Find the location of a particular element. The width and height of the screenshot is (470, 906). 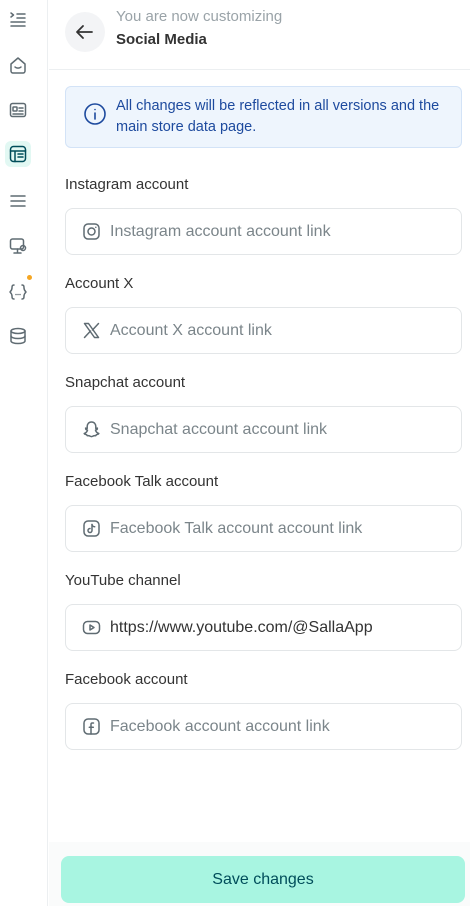

snapchat-input is located at coordinates (282, 429).